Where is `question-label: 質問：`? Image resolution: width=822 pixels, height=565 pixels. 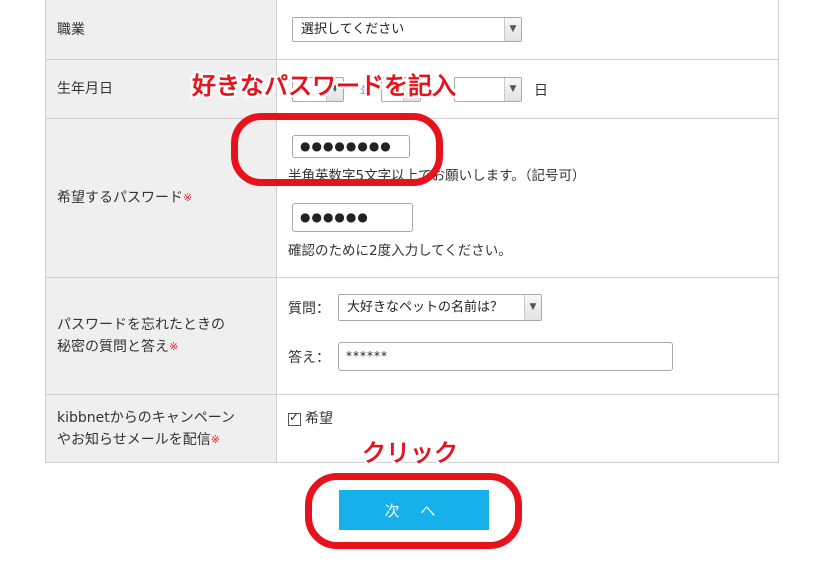 question-label: 質問： is located at coordinates (309, 309).